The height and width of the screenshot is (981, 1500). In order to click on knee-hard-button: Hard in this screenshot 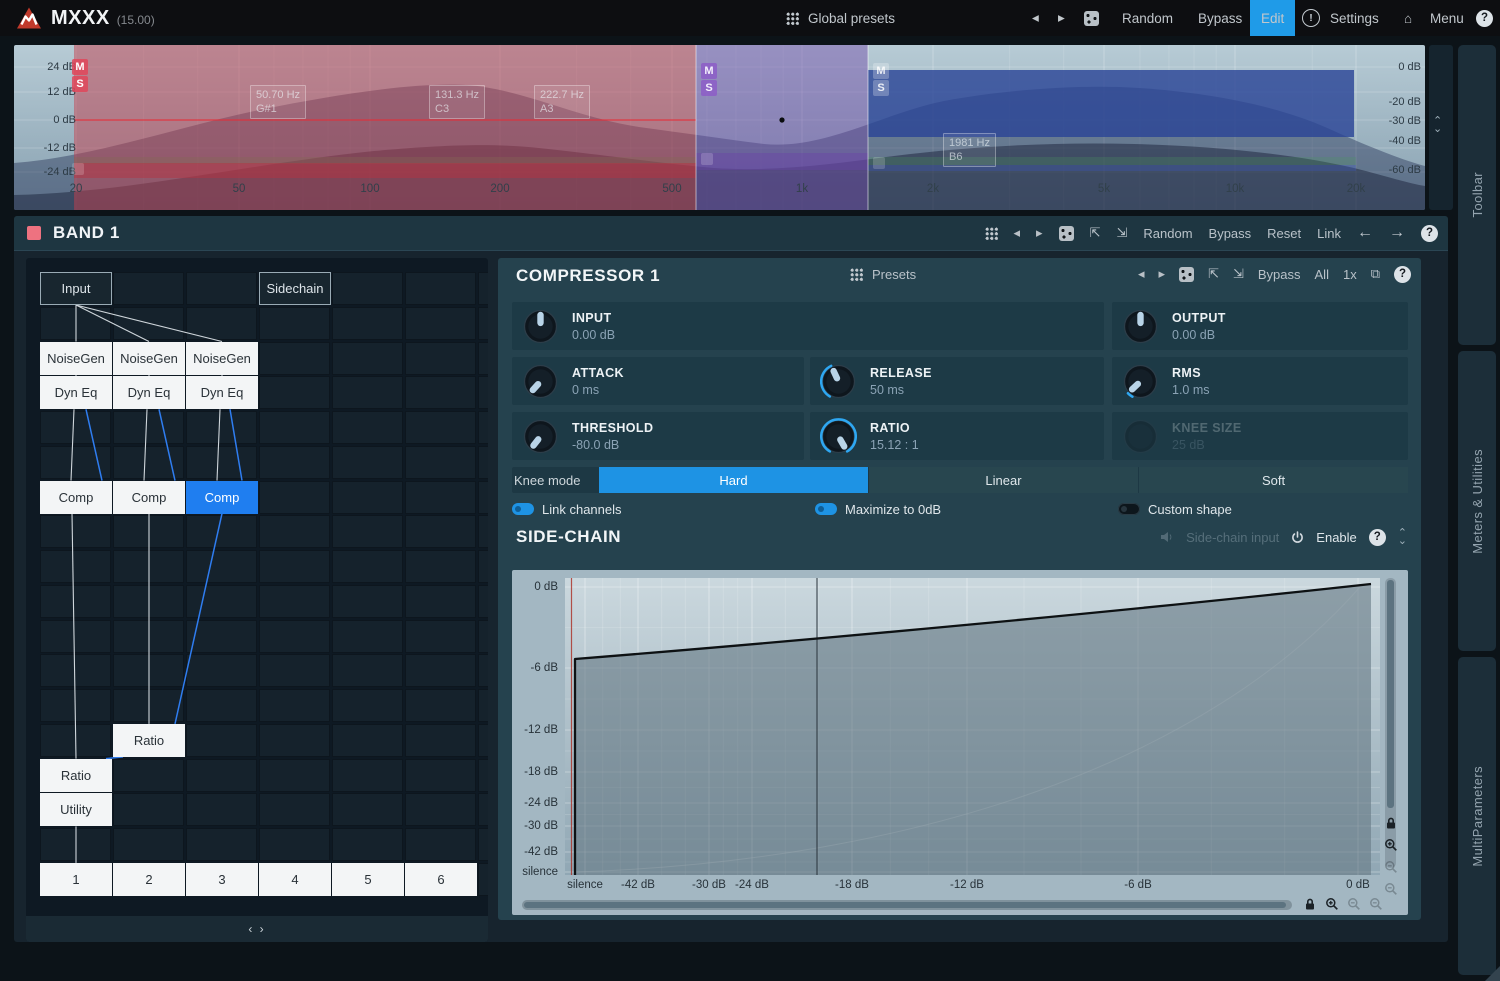, I will do `click(733, 480)`.